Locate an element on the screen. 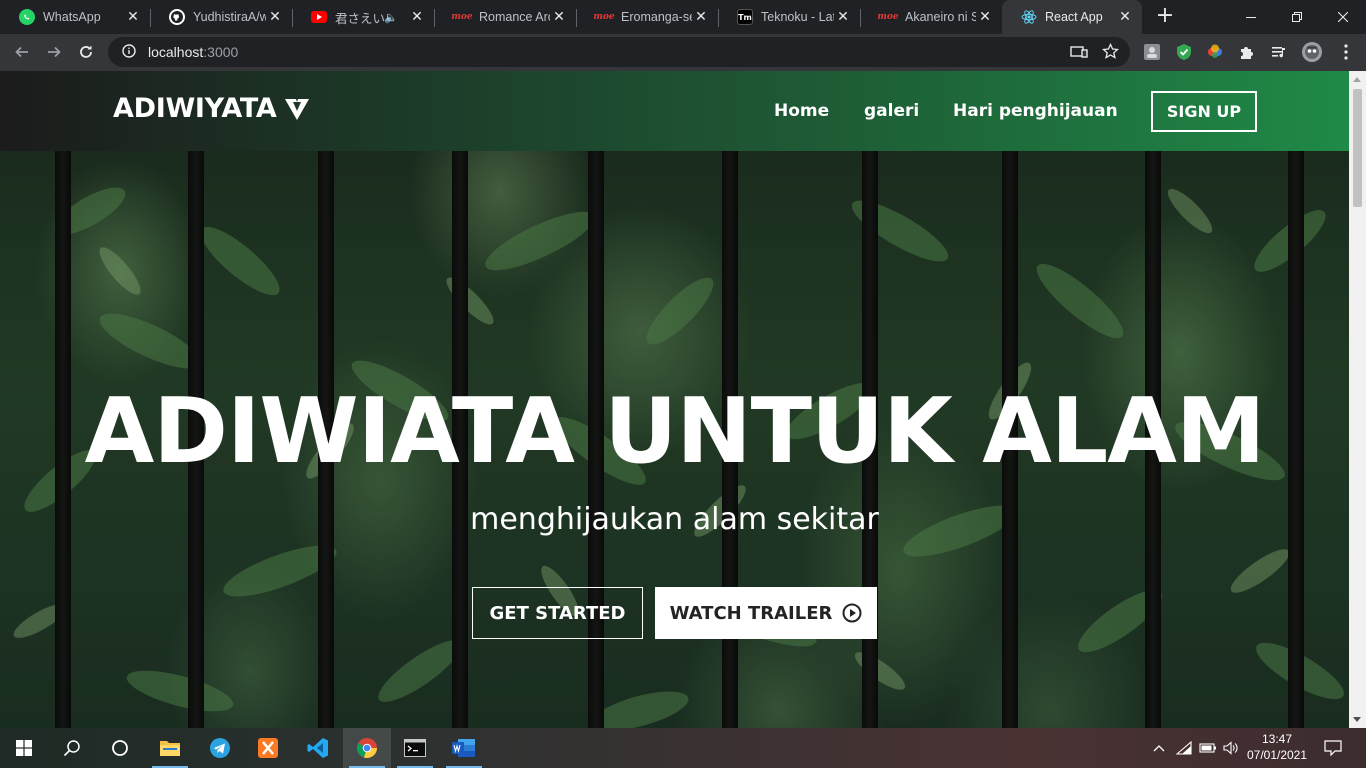 This screenshot has width=1366, height=768. tab-eromanga: moe Eromanga-sen ✕ is located at coordinates (647, 17).